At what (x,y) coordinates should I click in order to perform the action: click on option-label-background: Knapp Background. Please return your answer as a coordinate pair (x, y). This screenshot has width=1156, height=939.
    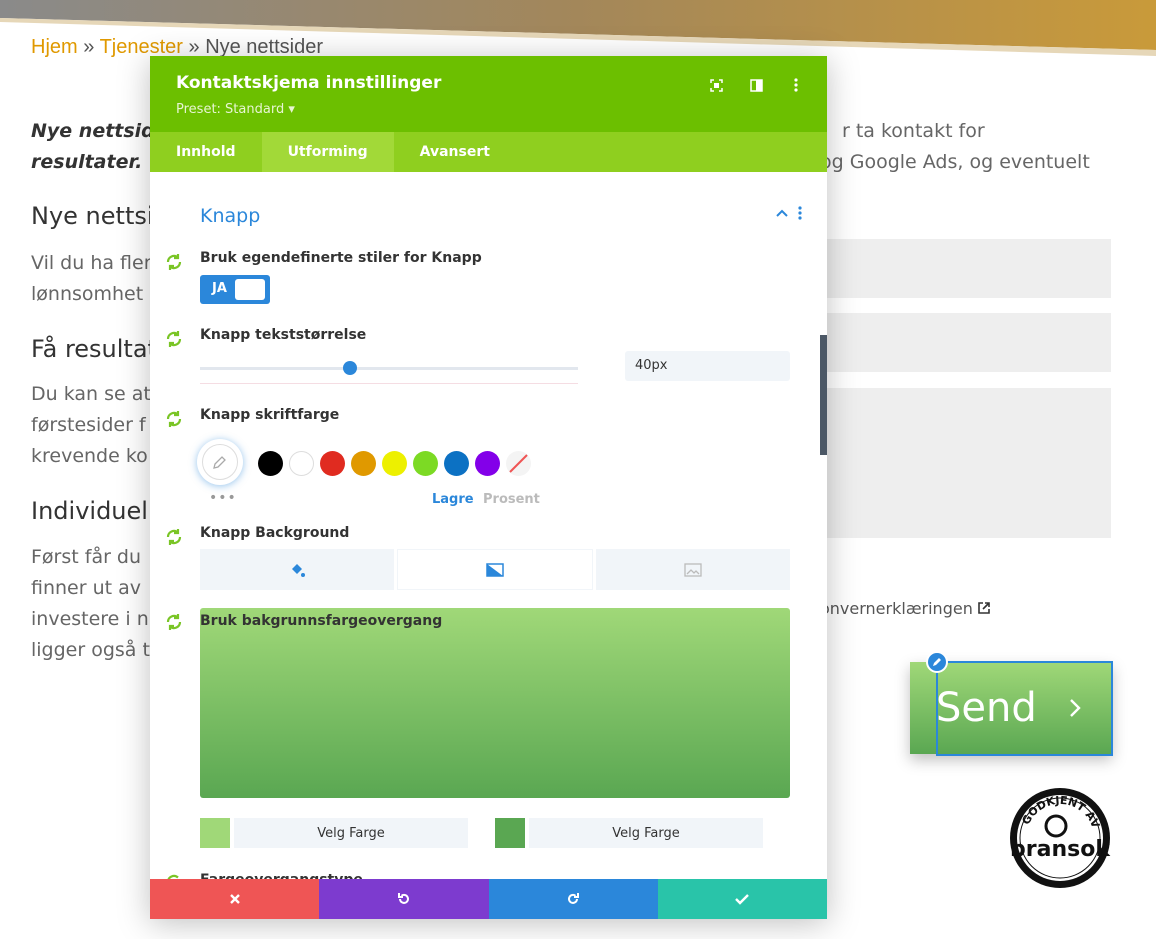
    Looking at the image, I should click on (275, 533).